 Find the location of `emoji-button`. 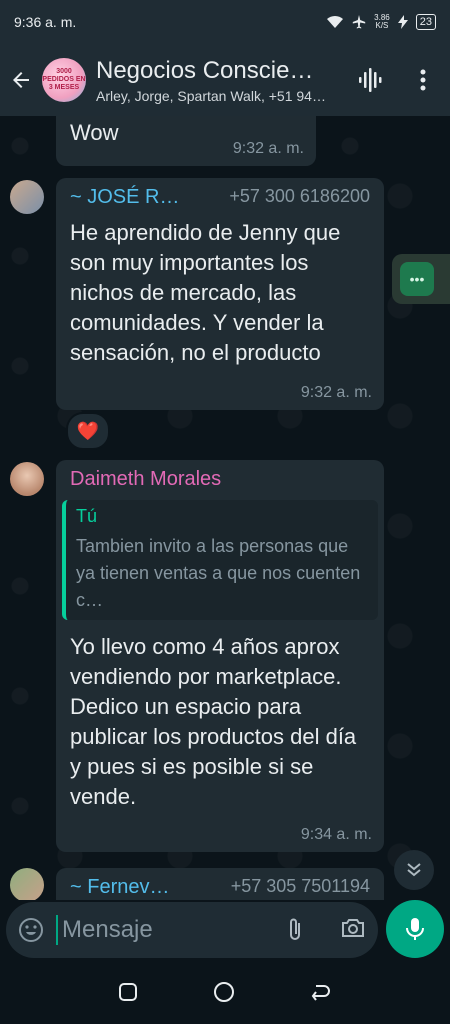

emoji-button is located at coordinates (31, 930).